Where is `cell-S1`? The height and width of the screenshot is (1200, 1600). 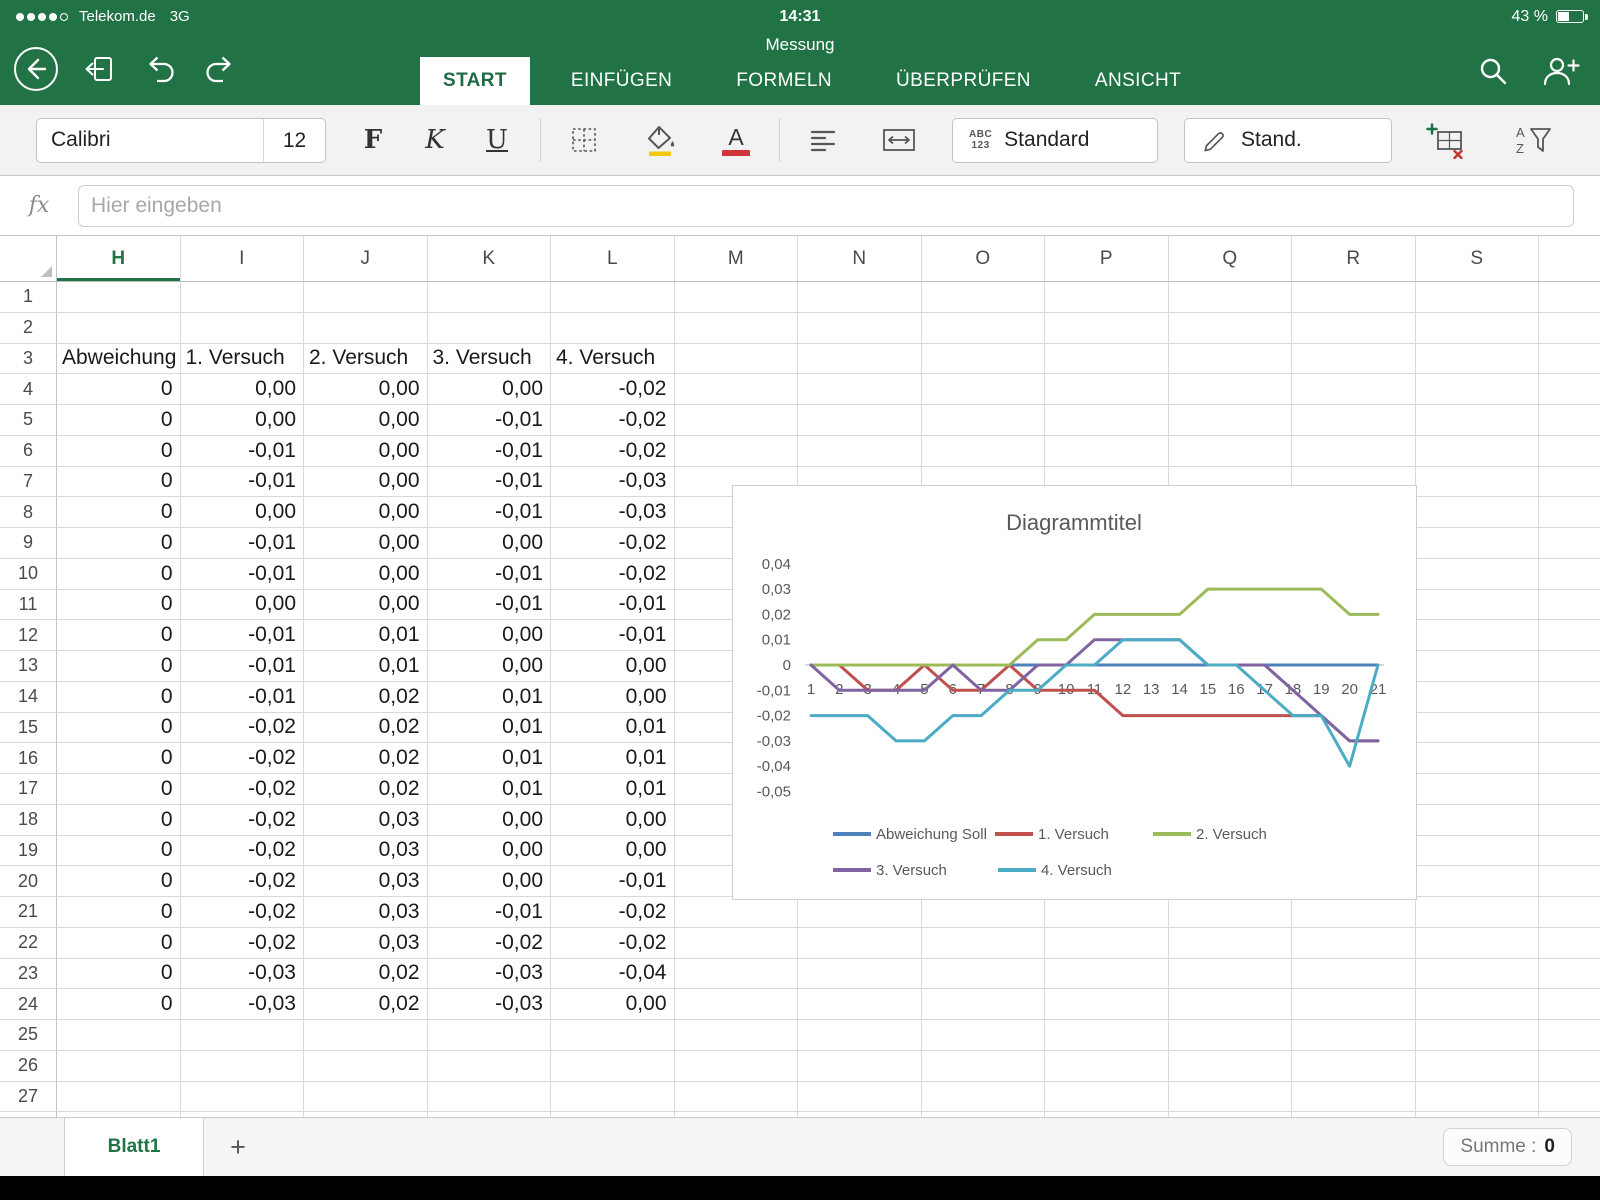
cell-S1 is located at coordinates (1477, 297).